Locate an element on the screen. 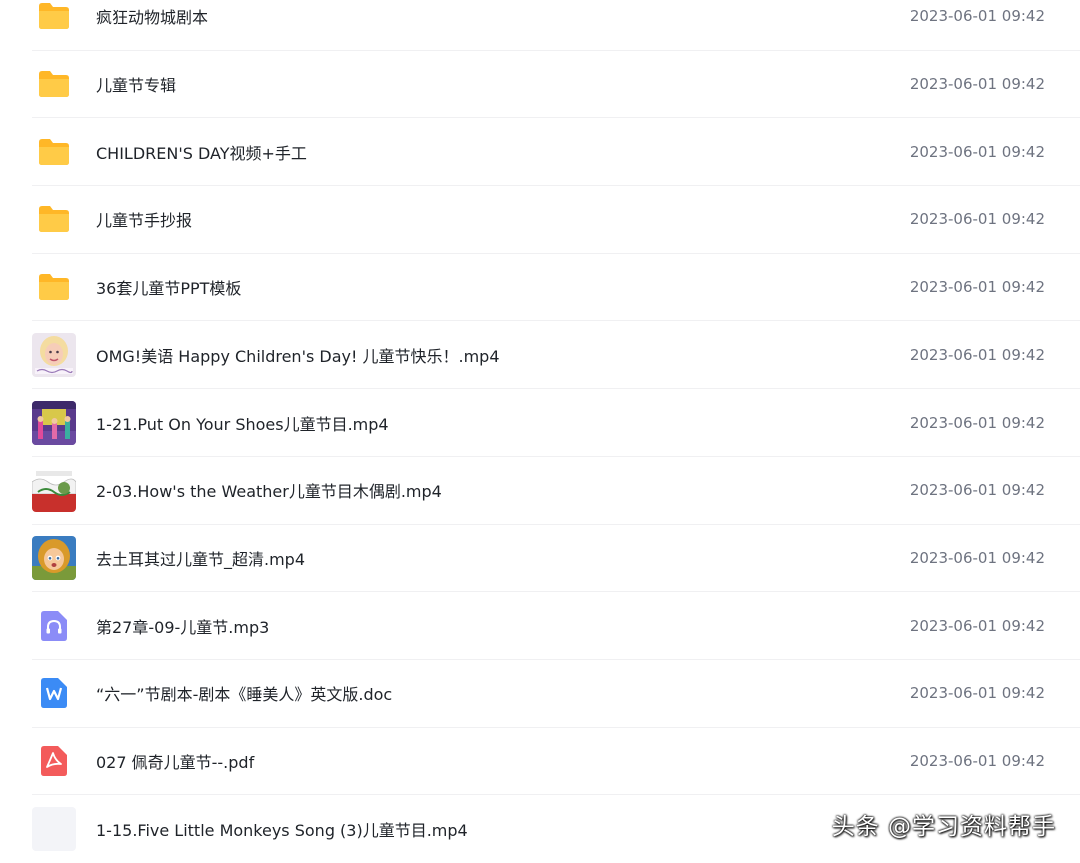  file-row: 36套儿童节PPT模板 2023-06-01 09:42 is located at coordinates (556, 288).